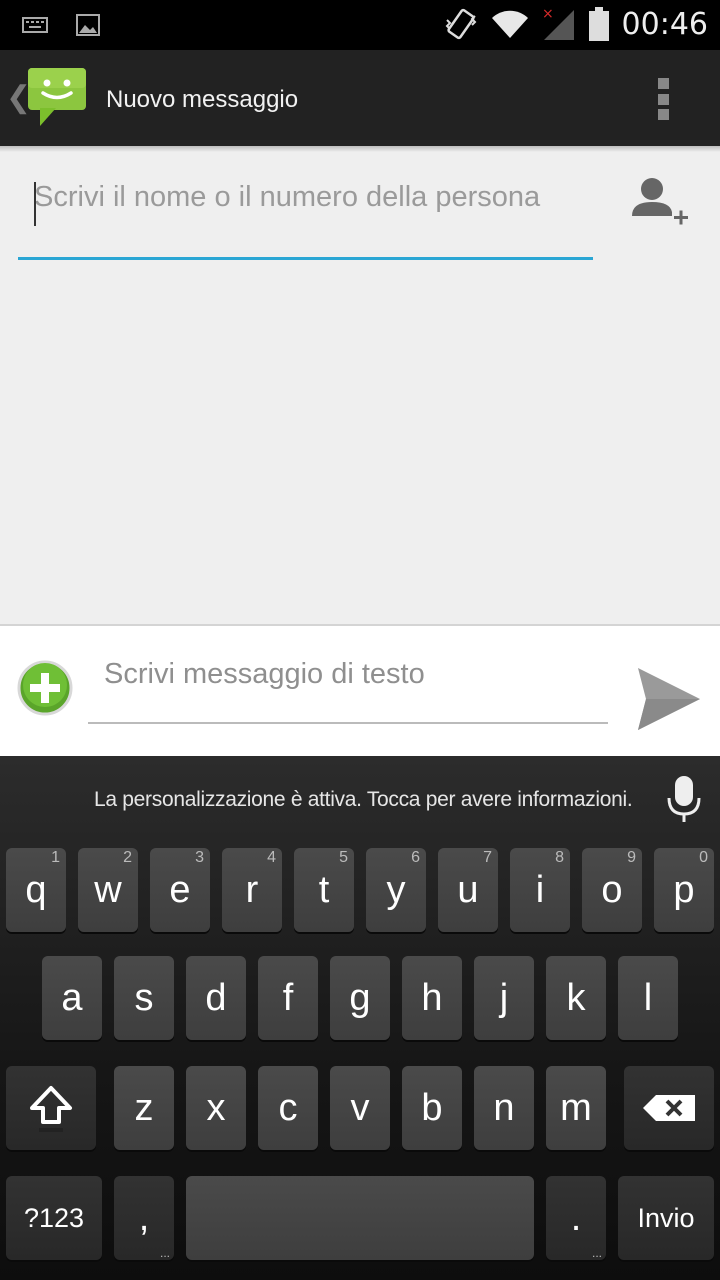  I want to click on key-u: u7, so click(468, 890).